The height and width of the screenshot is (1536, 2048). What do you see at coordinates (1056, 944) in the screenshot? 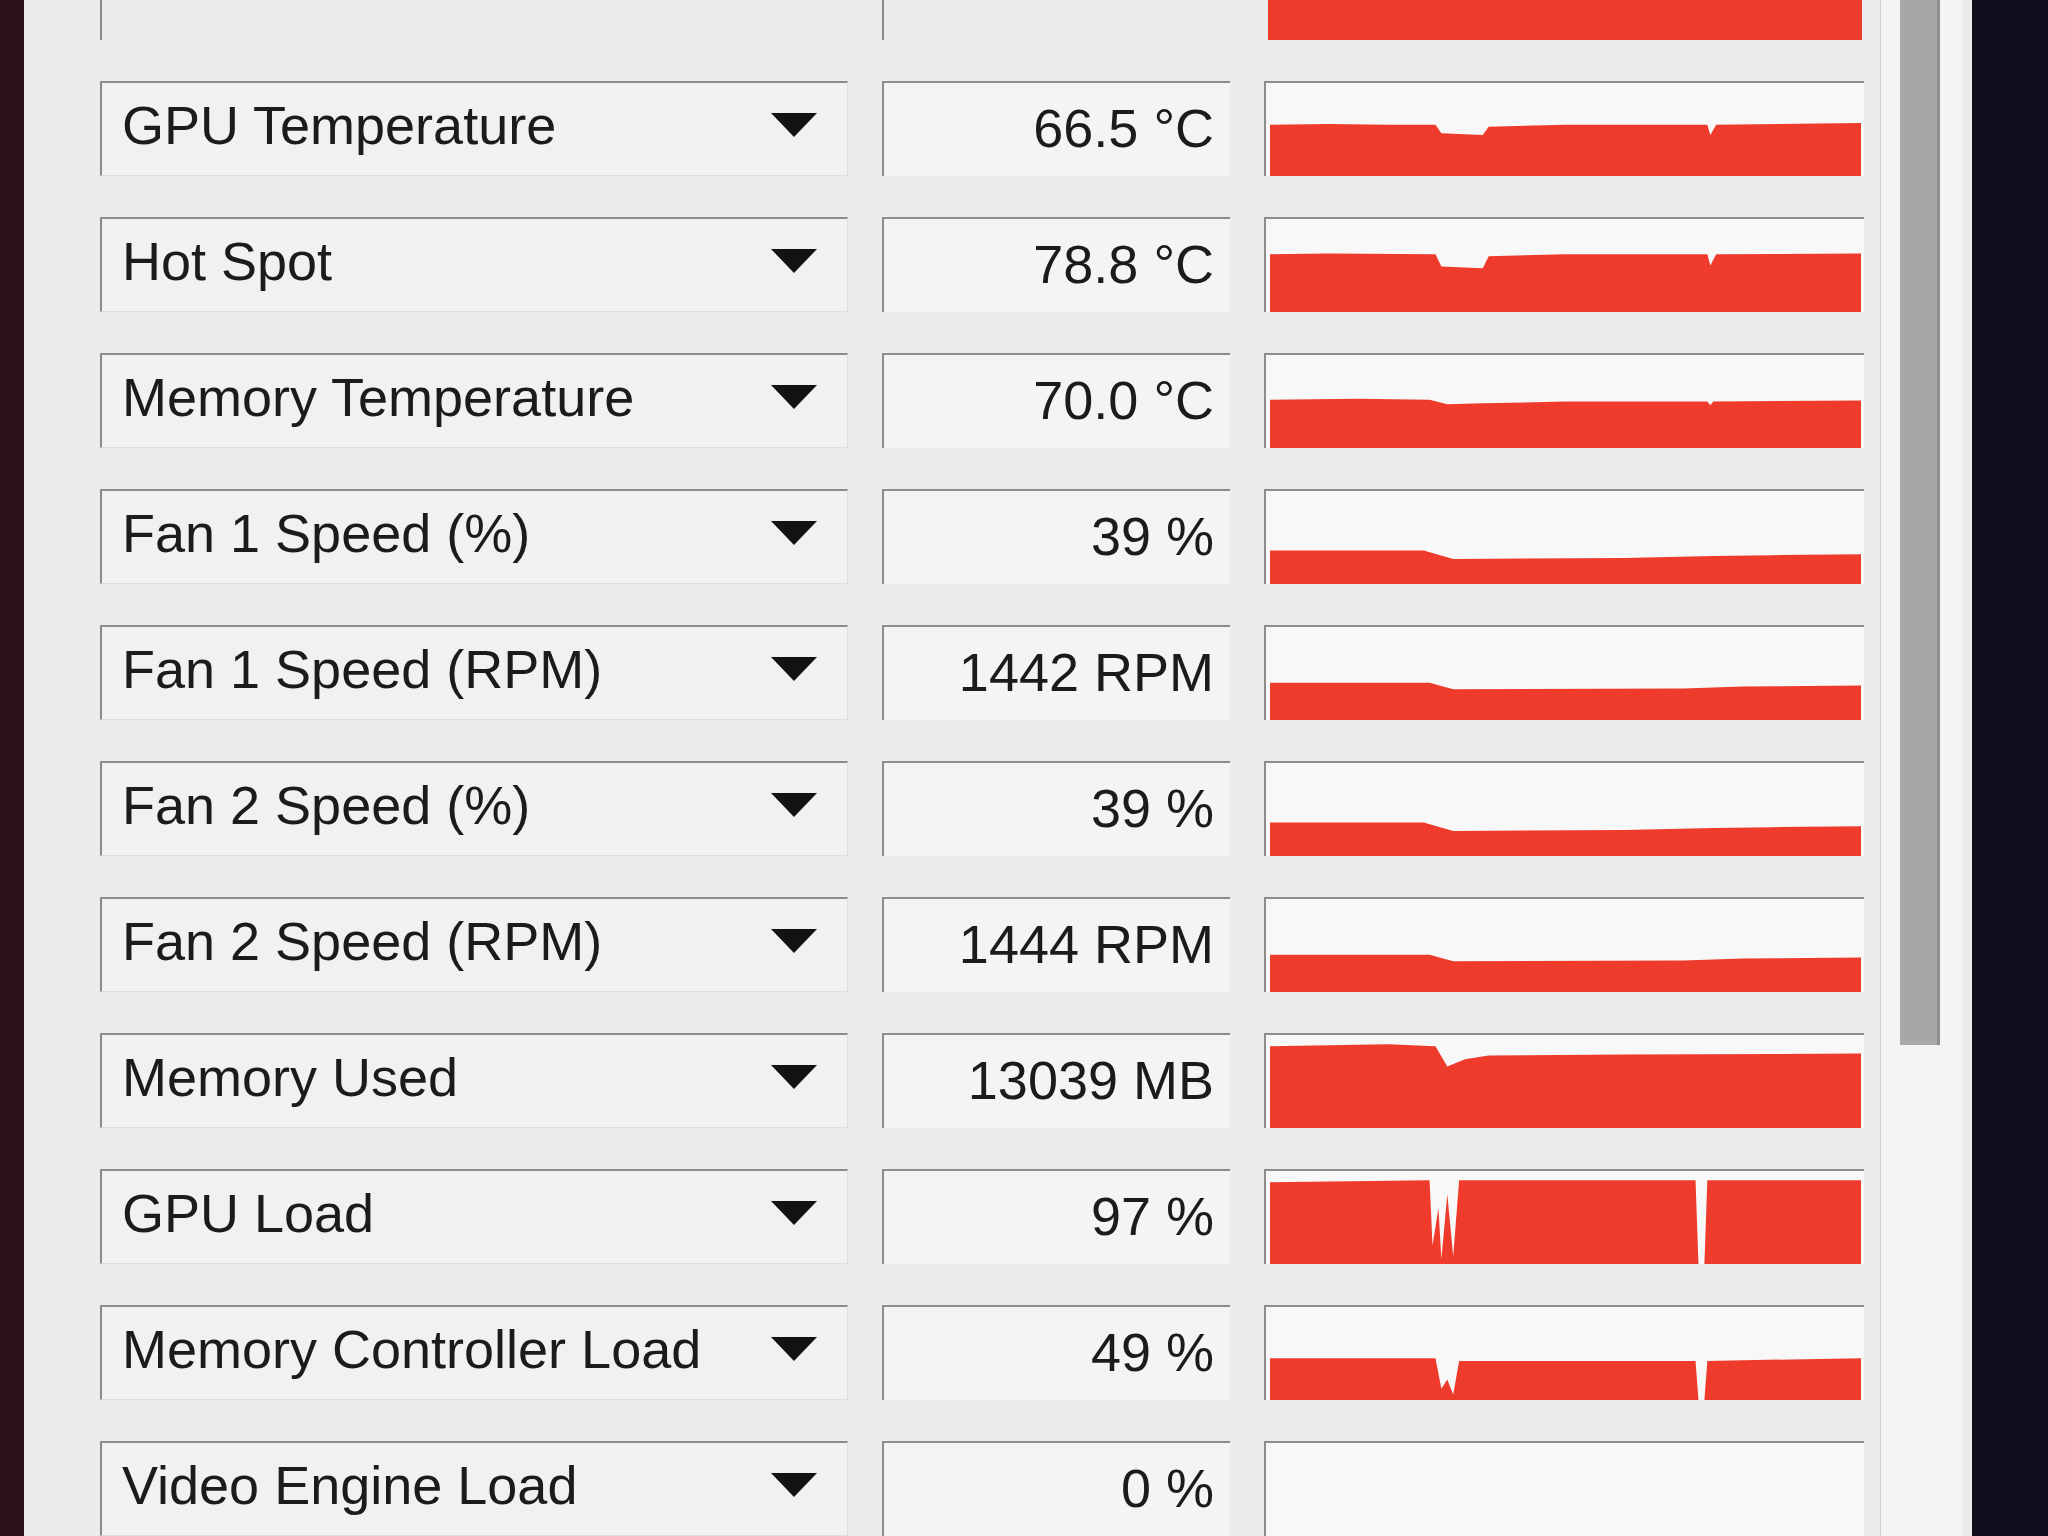
I see `sensor-reading: 1444 RPM` at bounding box center [1056, 944].